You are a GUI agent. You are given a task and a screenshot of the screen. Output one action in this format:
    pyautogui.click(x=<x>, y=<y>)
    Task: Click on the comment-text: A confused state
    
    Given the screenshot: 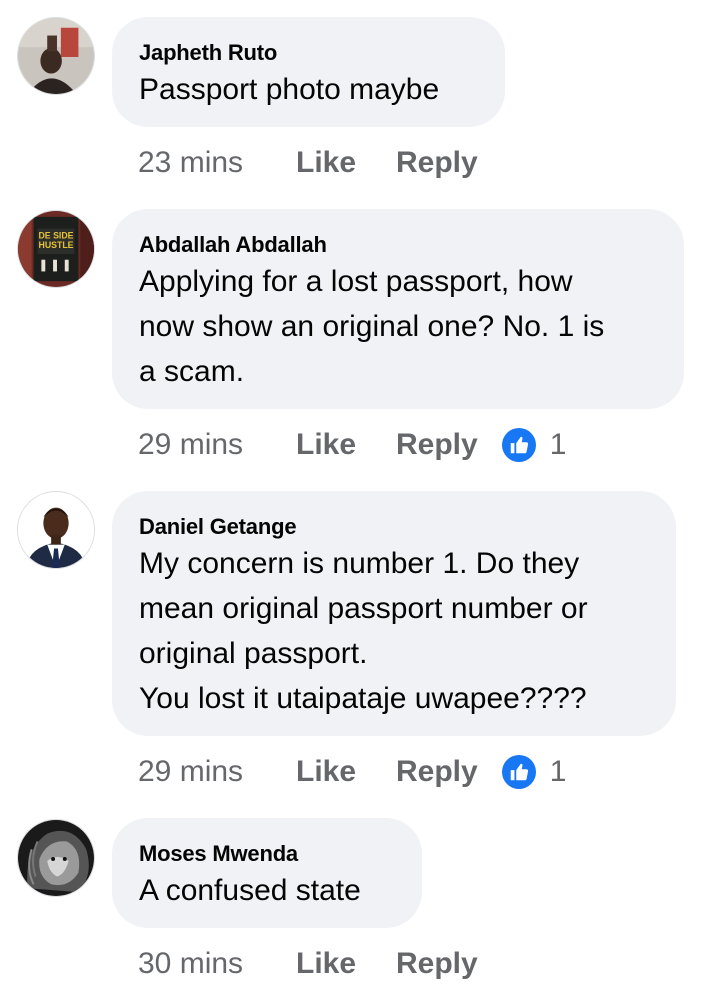 What is the action you would take?
    pyautogui.click(x=250, y=890)
    